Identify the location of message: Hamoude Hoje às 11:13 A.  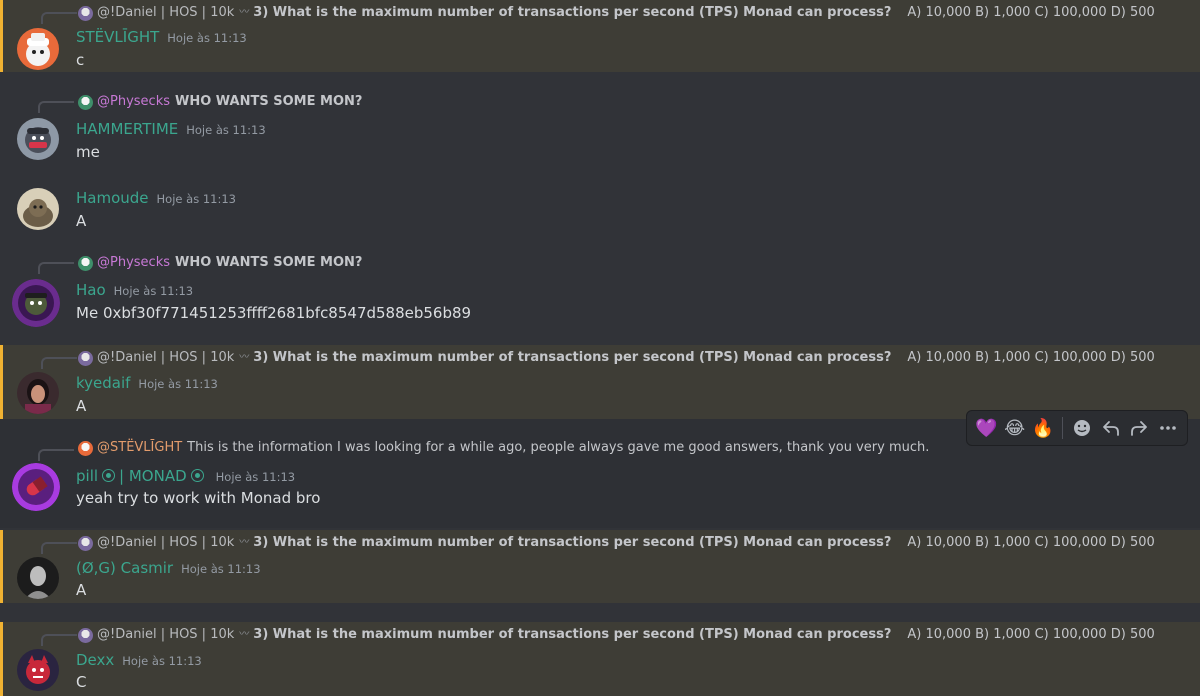
(600, 212).